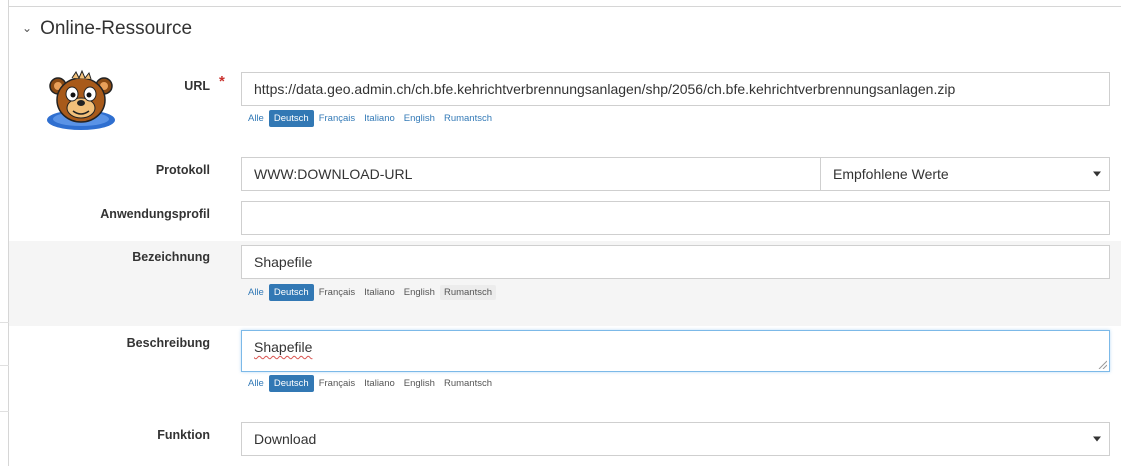 Image resolution: width=1121 pixels, height=466 pixels. Describe the element at coordinates (8, 233) in the screenshot. I see `page-left-border` at that location.